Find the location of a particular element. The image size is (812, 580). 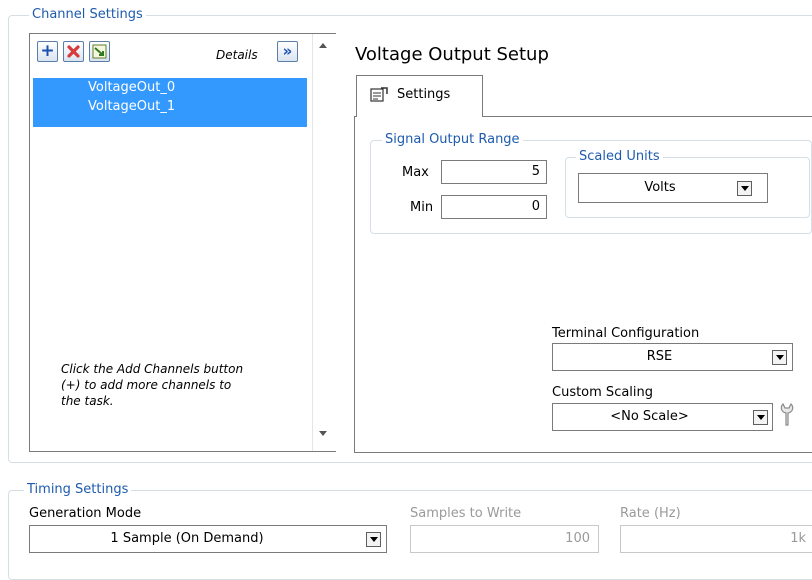

wrench-icon is located at coordinates (789, 415).